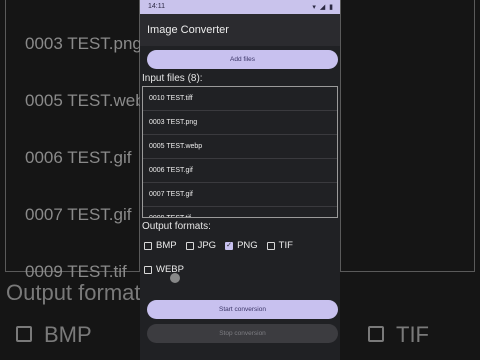 The height and width of the screenshot is (360, 480). I want to click on output-formats-label: Output formats:, so click(176, 226).